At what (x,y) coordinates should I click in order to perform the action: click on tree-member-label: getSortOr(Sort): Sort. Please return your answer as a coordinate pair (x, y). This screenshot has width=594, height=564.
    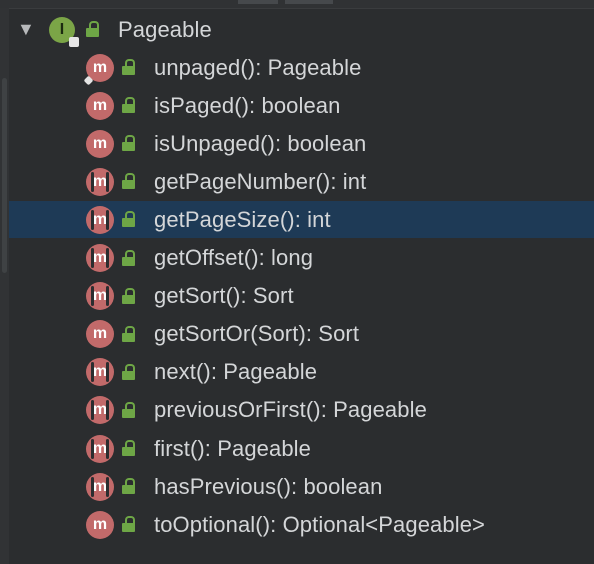
    Looking at the image, I should click on (257, 334).